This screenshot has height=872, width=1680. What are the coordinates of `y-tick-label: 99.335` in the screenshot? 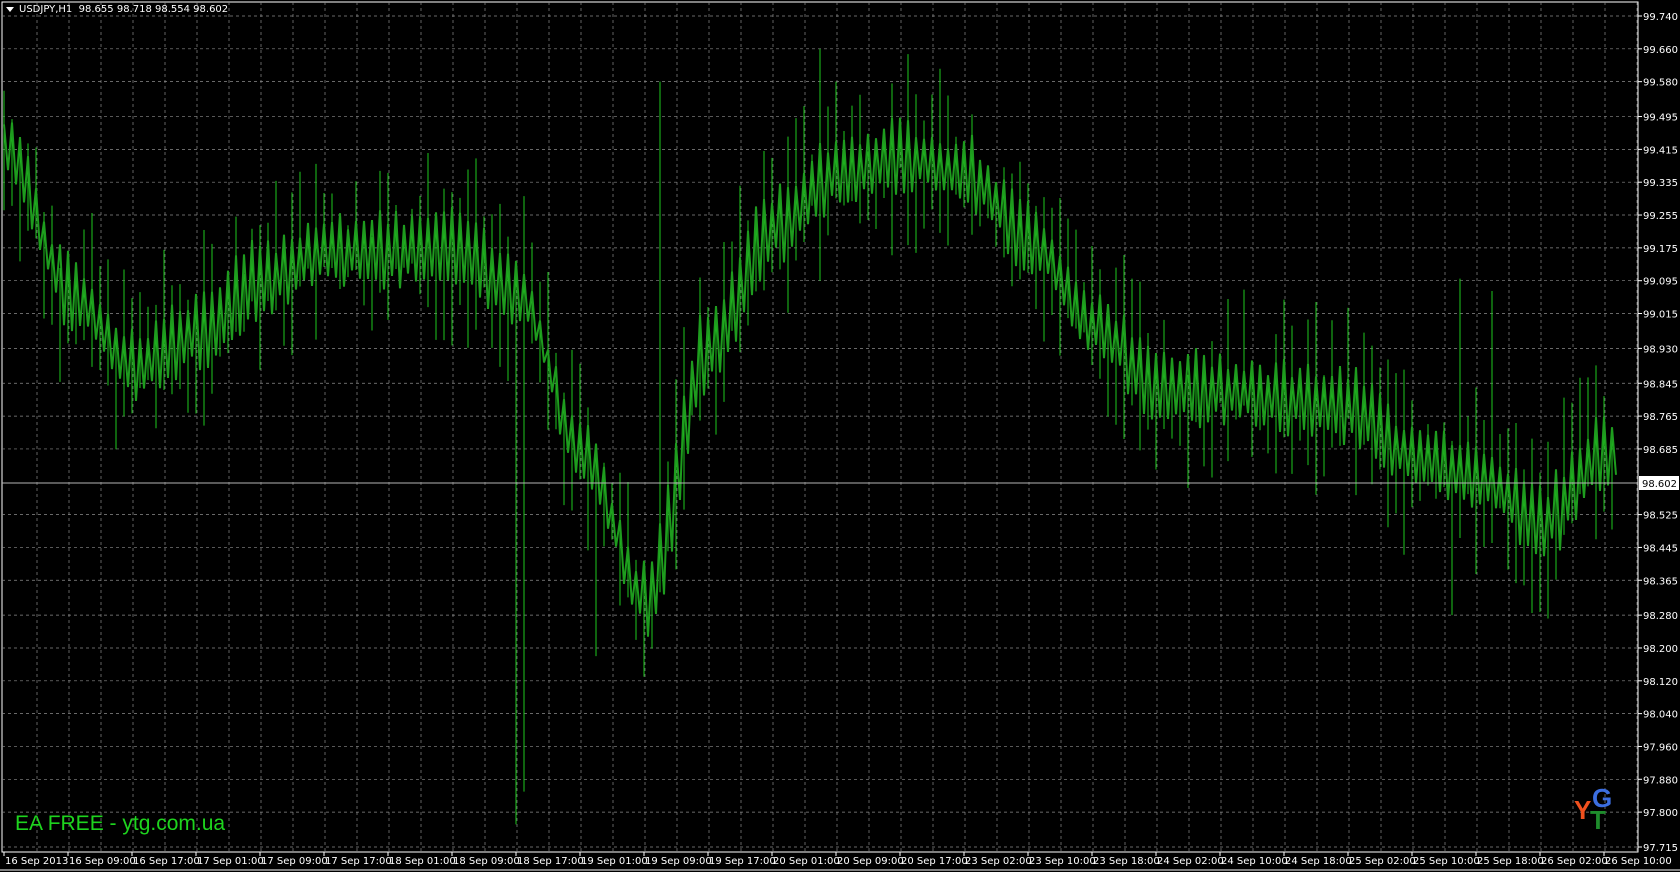 It's located at (1660, 183).